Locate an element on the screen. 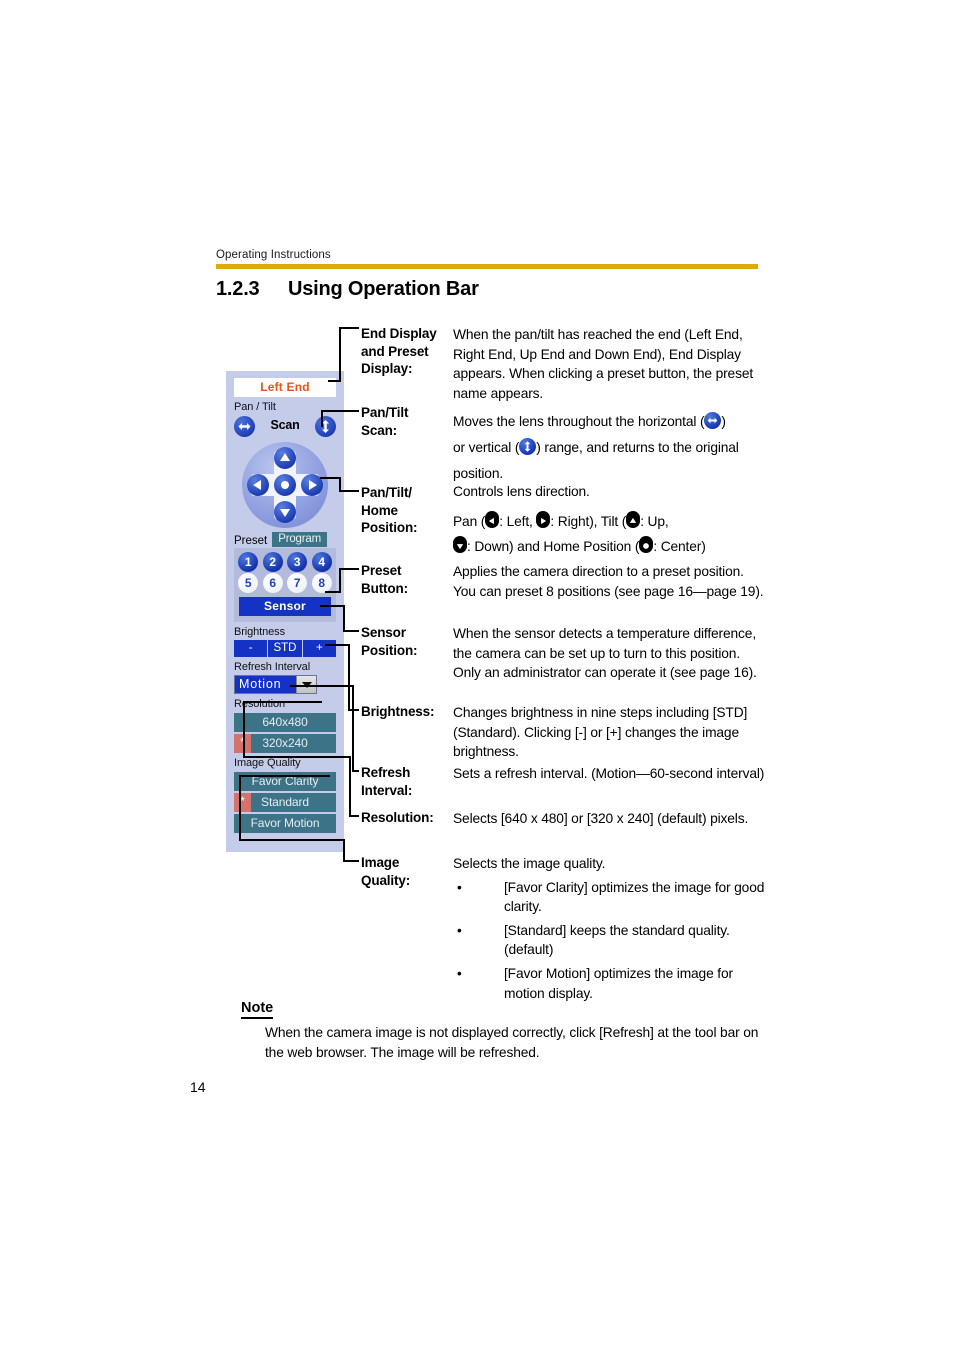  preset-button-6: 6 is located at coordinates (272, 583).